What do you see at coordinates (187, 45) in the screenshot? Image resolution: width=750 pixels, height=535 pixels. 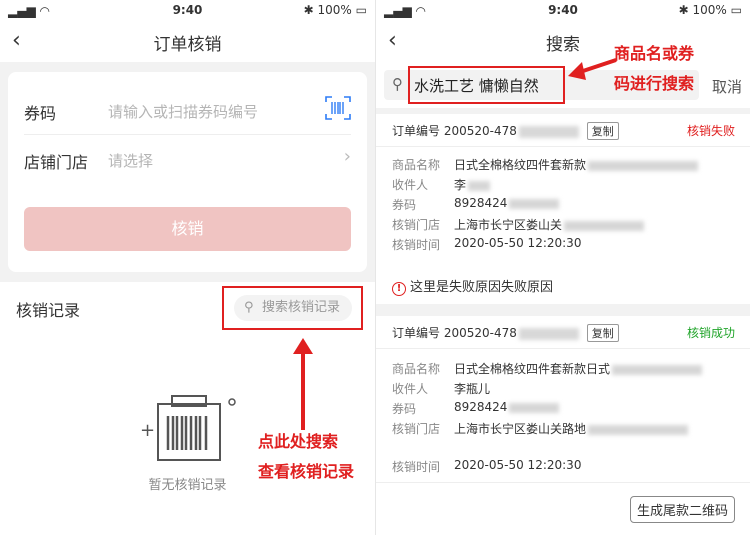 I see `page-title: 订单核销` at bounding box center [187, 45].